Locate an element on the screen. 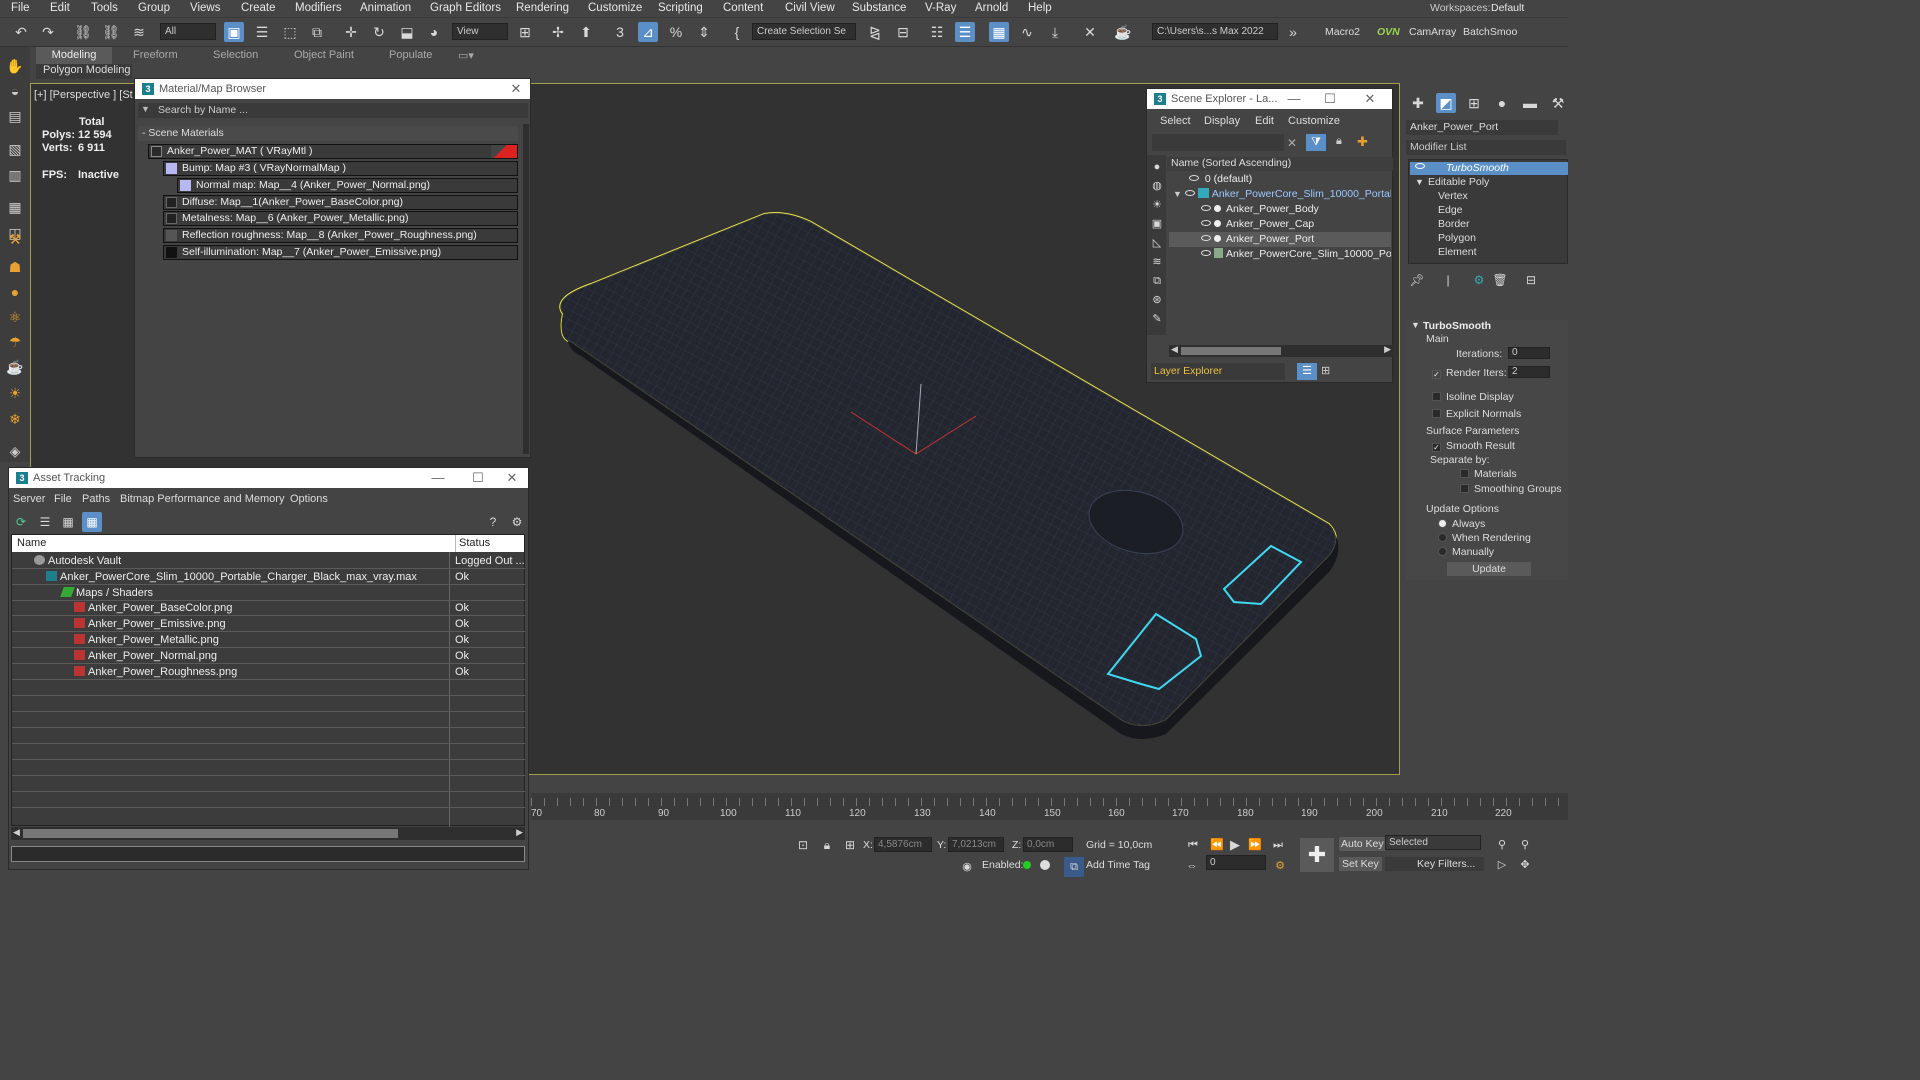 The image size is (1920, 1080). material-row-bump: Bump: Map #3 ( VRayNormalMap ) is located at coordinates (340, 168).